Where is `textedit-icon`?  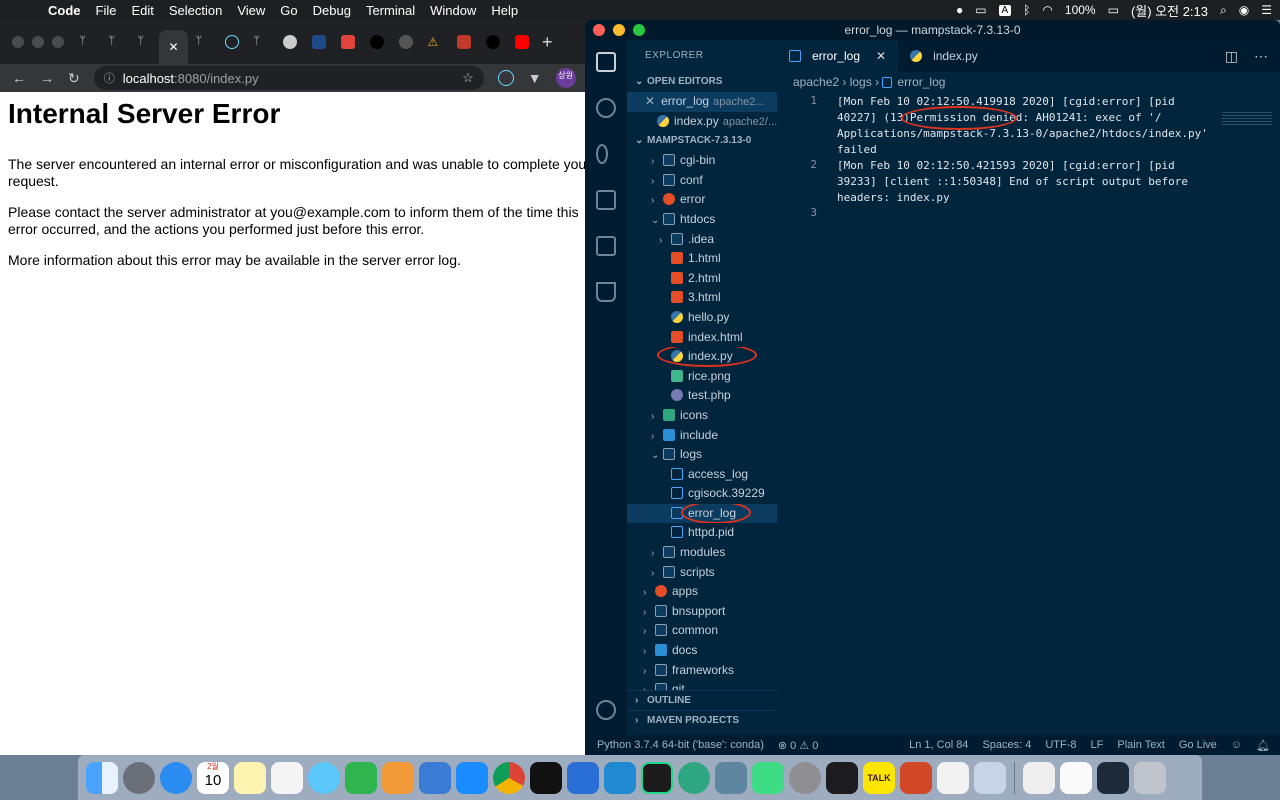 textedit-icon is located at coordinates (287, 777).